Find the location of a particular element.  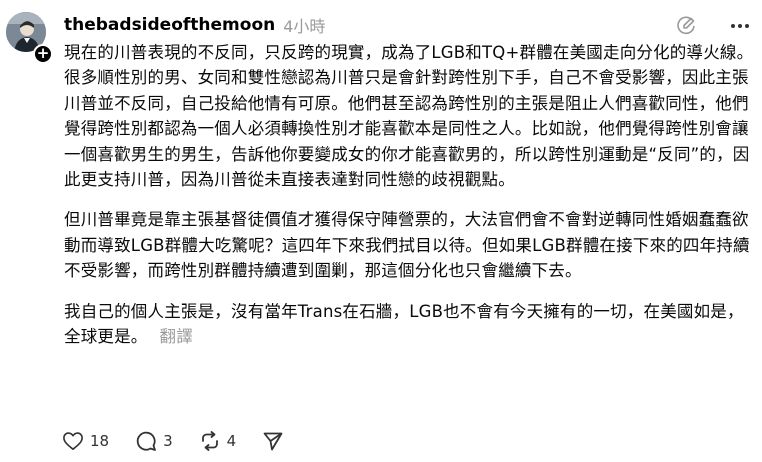

reply-button: 3 is located at coordinates (154, 441).